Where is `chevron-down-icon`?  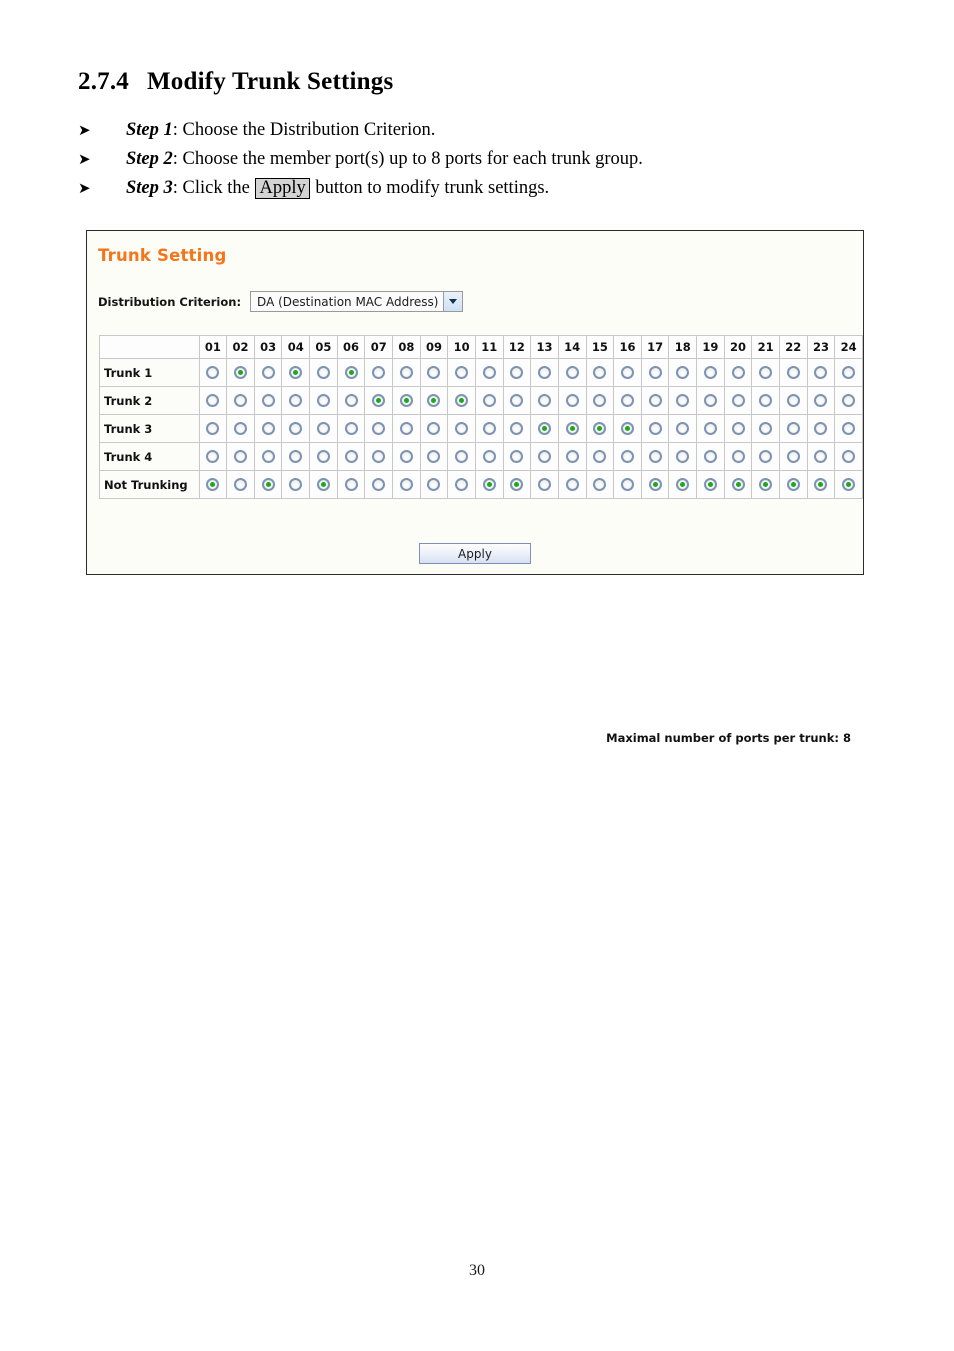 chevron-down-icon is located at coordinates (453, 301).